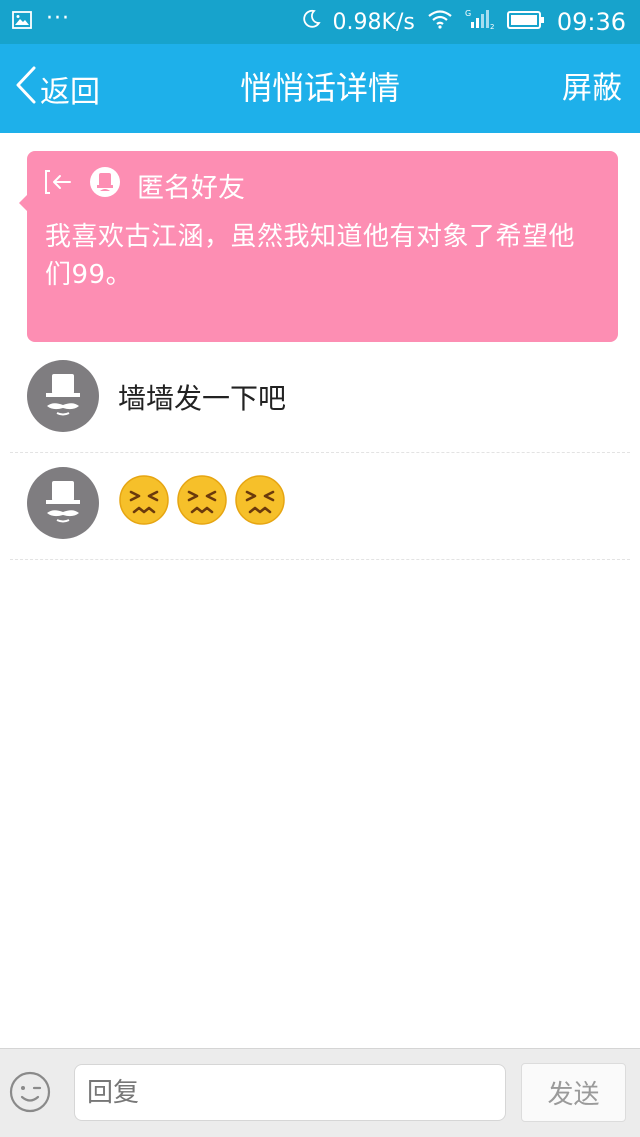 Image resolution: width=640 pixels, height=1137 pixels. I want to click on whisper-text: 我喜欢古江涵，虽然我知道他有对象了希望他们99。, so click(310, 256).